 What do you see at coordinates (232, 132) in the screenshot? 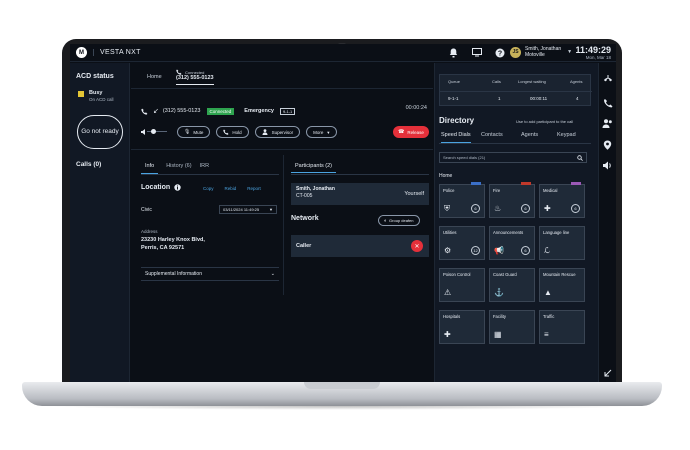
I see `hold-button: Hold` at bounding box center [232, 132].